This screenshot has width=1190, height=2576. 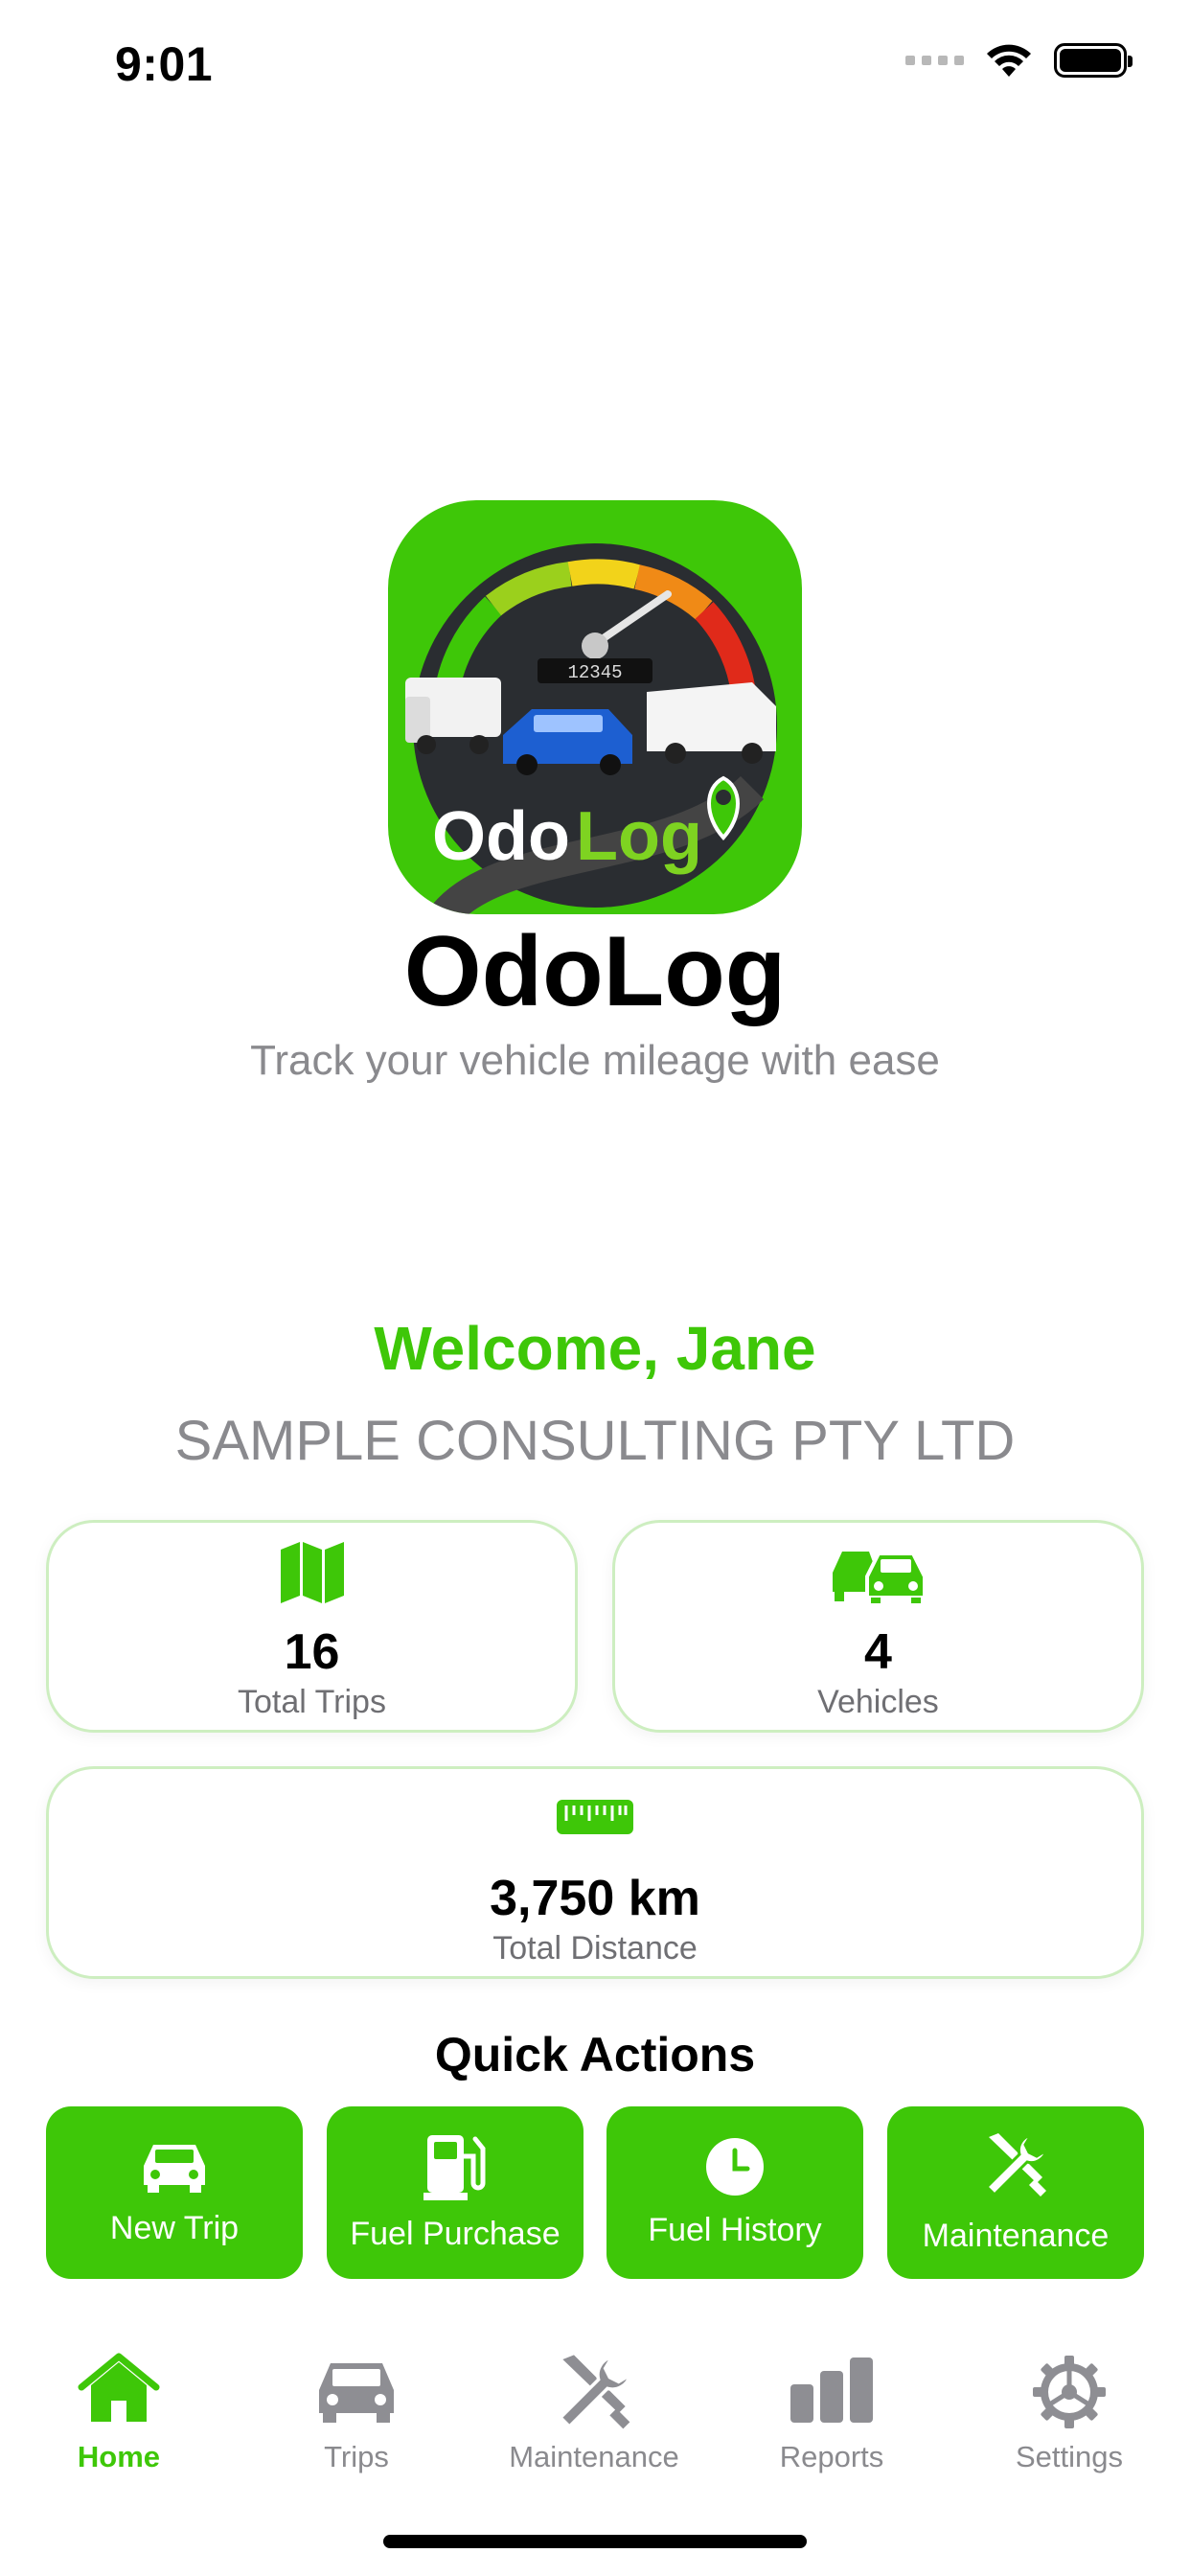 I want to click on tab-trips: Trips, so click(x=357, y=2420).